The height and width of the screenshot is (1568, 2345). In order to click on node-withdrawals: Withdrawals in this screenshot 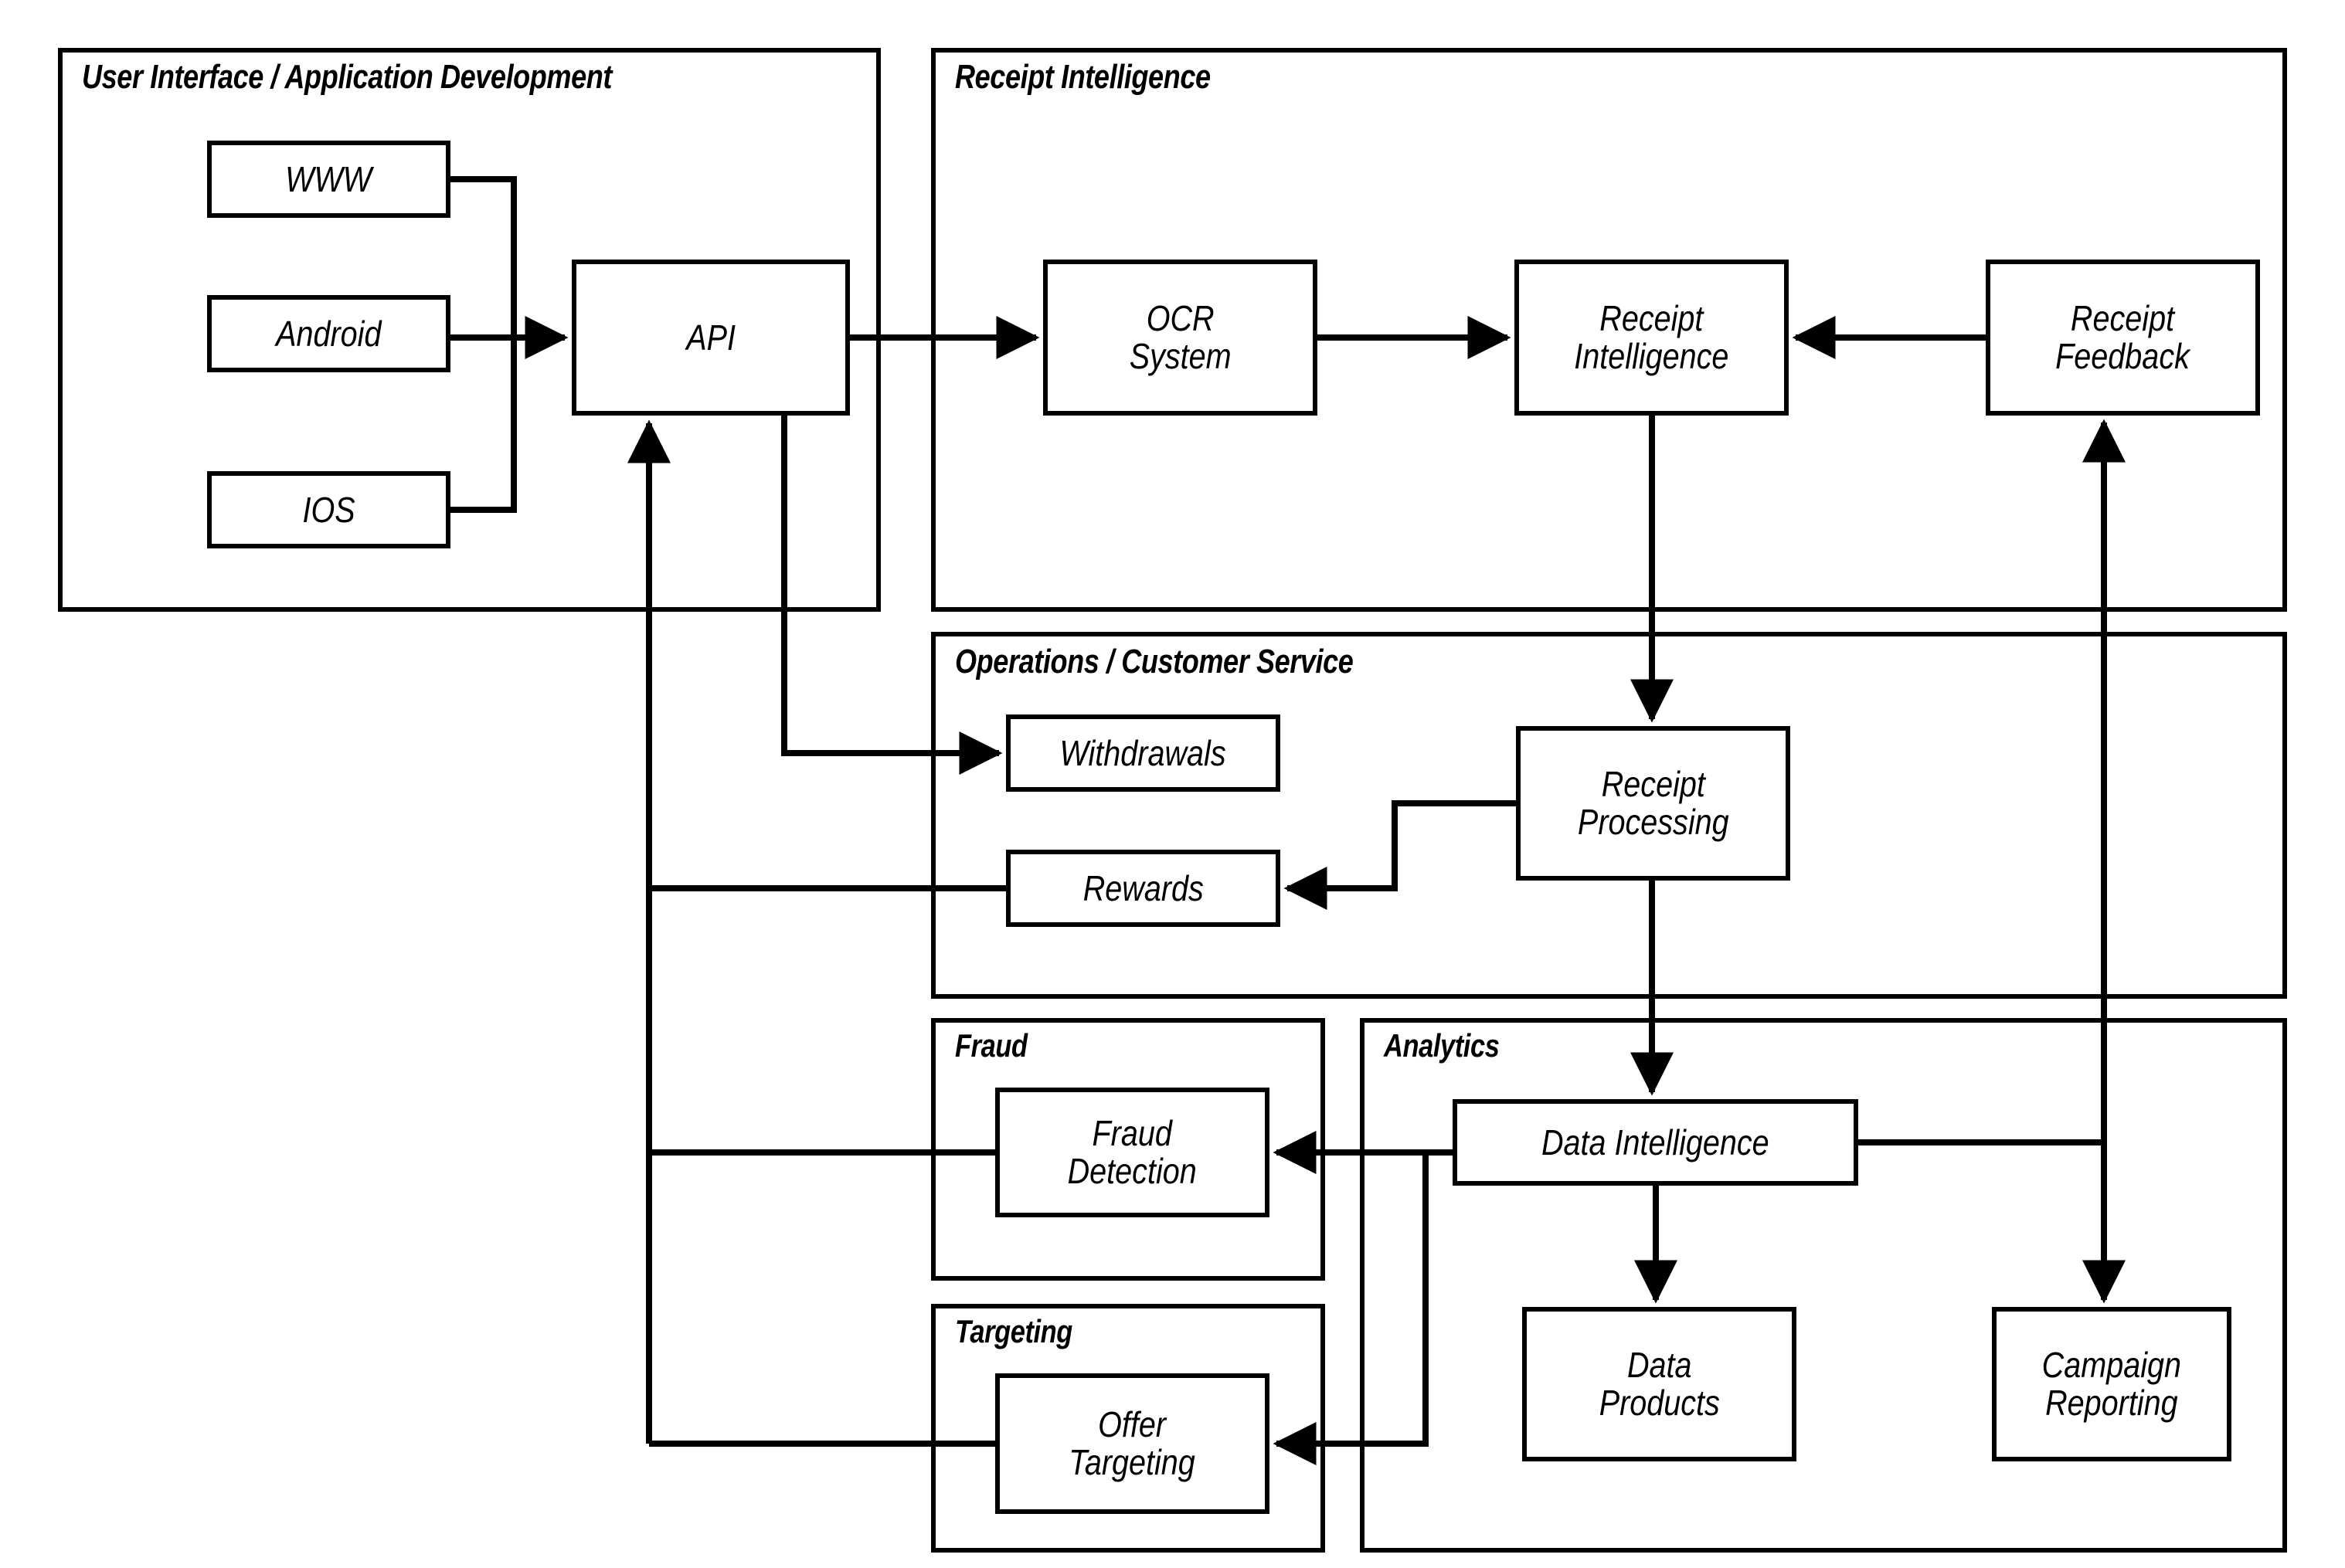, I will do `click(1143, 753)`.